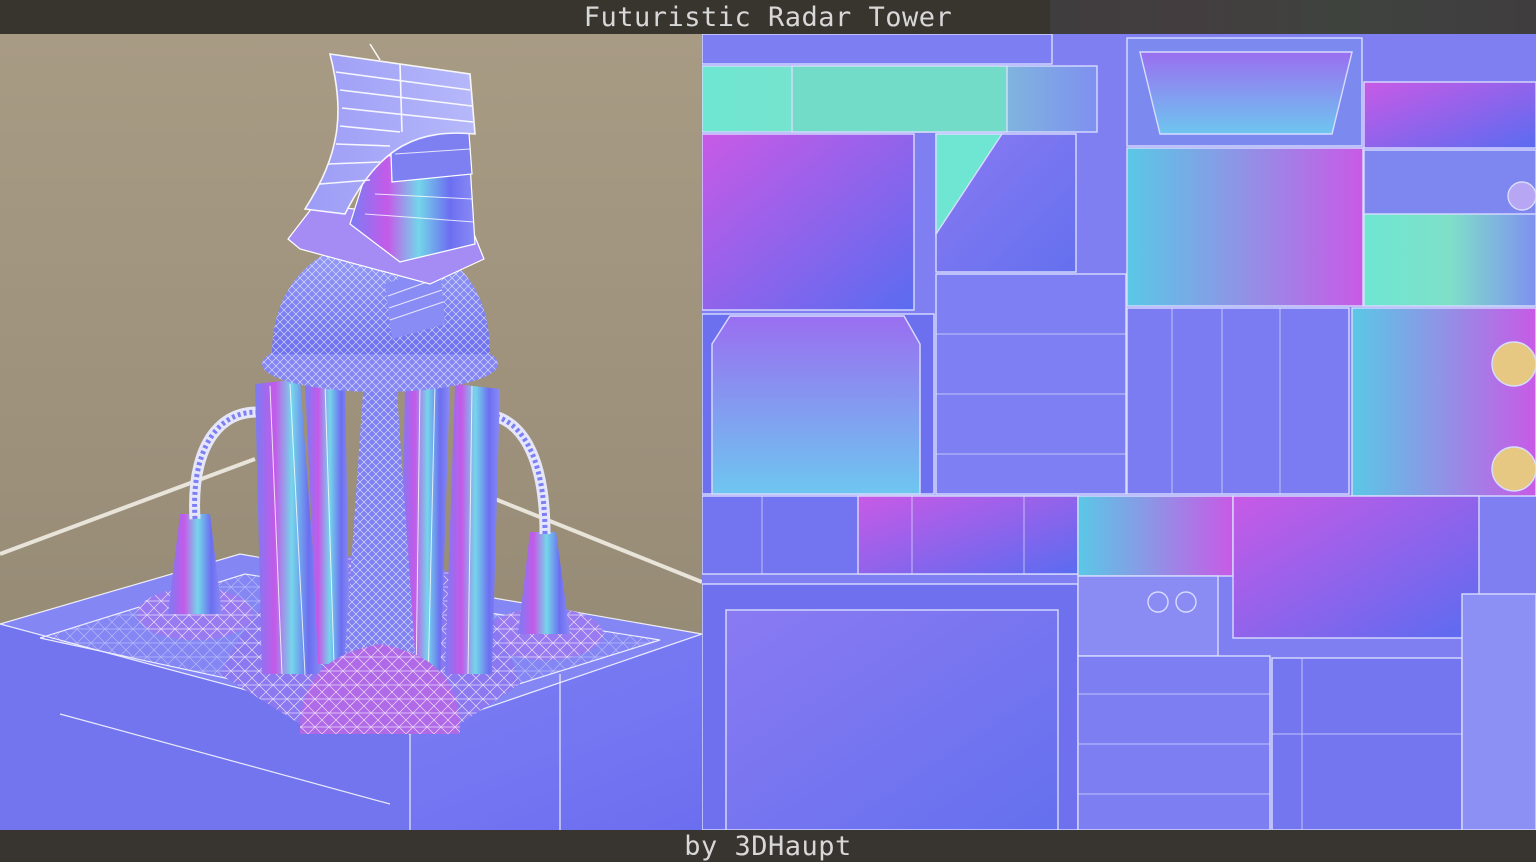  I want to click on title-bar: Futuristic Radar Tower, so click(768, 17).